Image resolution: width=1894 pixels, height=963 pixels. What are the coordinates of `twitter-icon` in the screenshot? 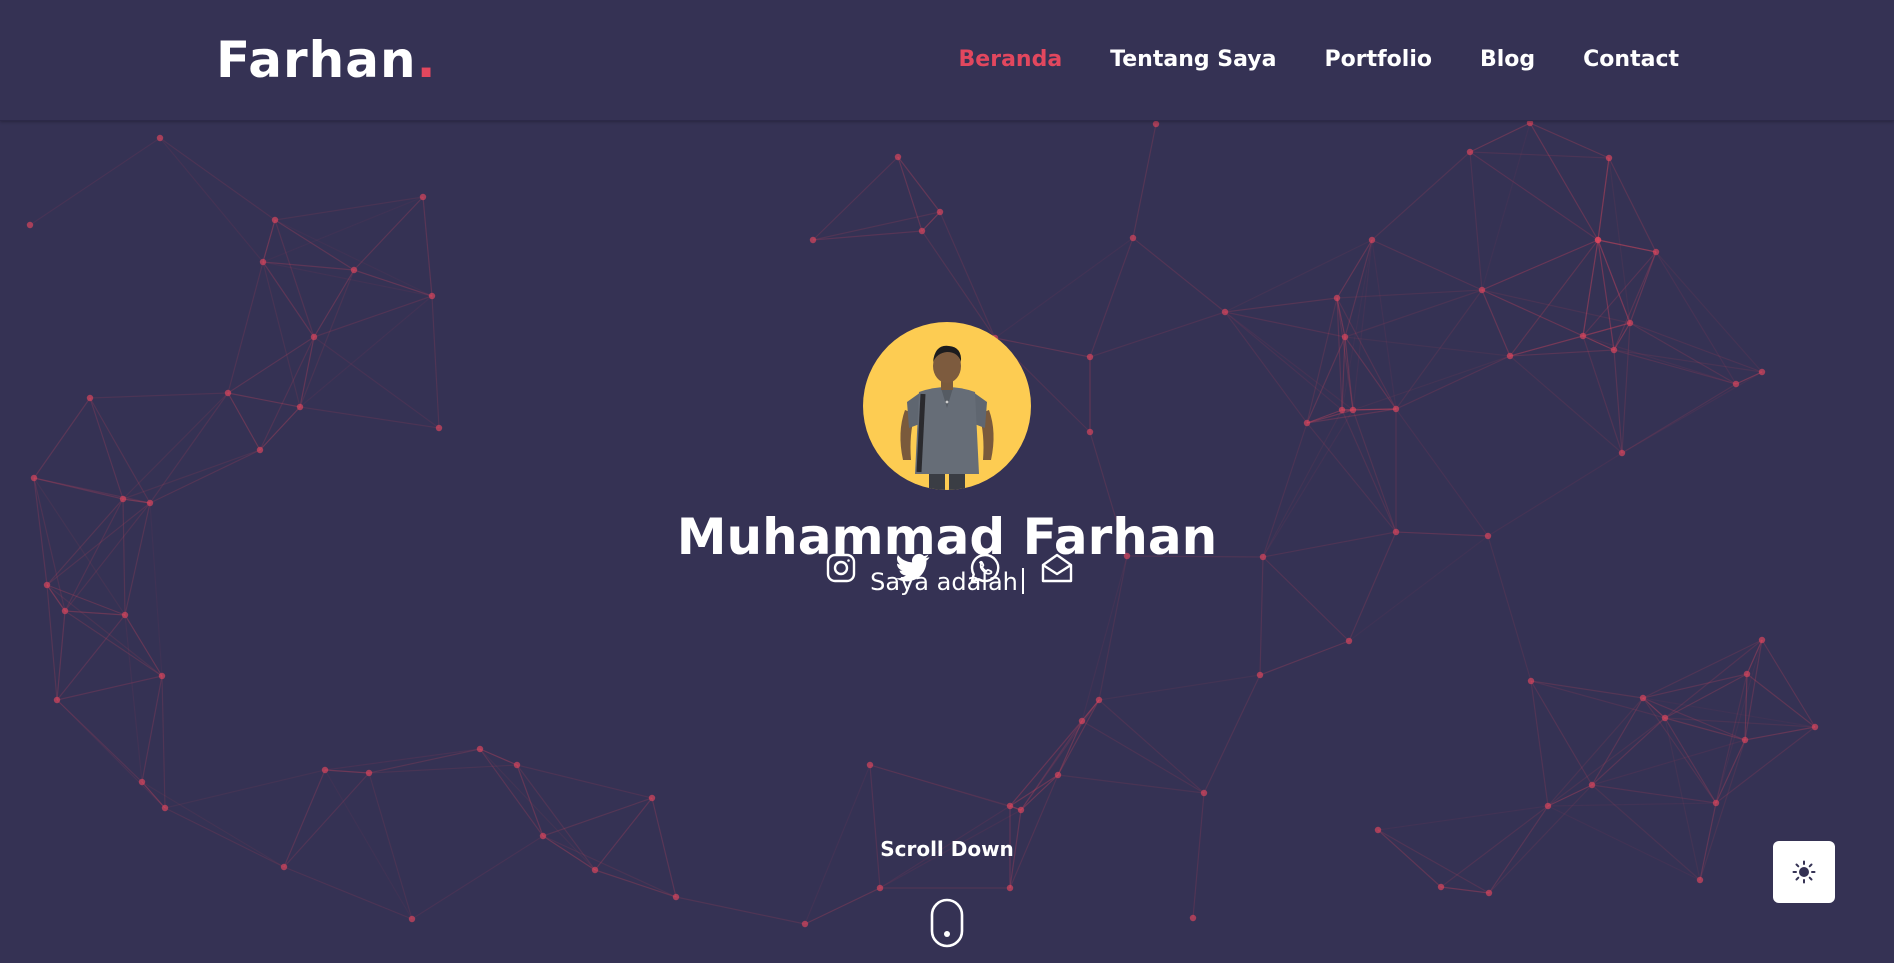 It's located at (913, 568).